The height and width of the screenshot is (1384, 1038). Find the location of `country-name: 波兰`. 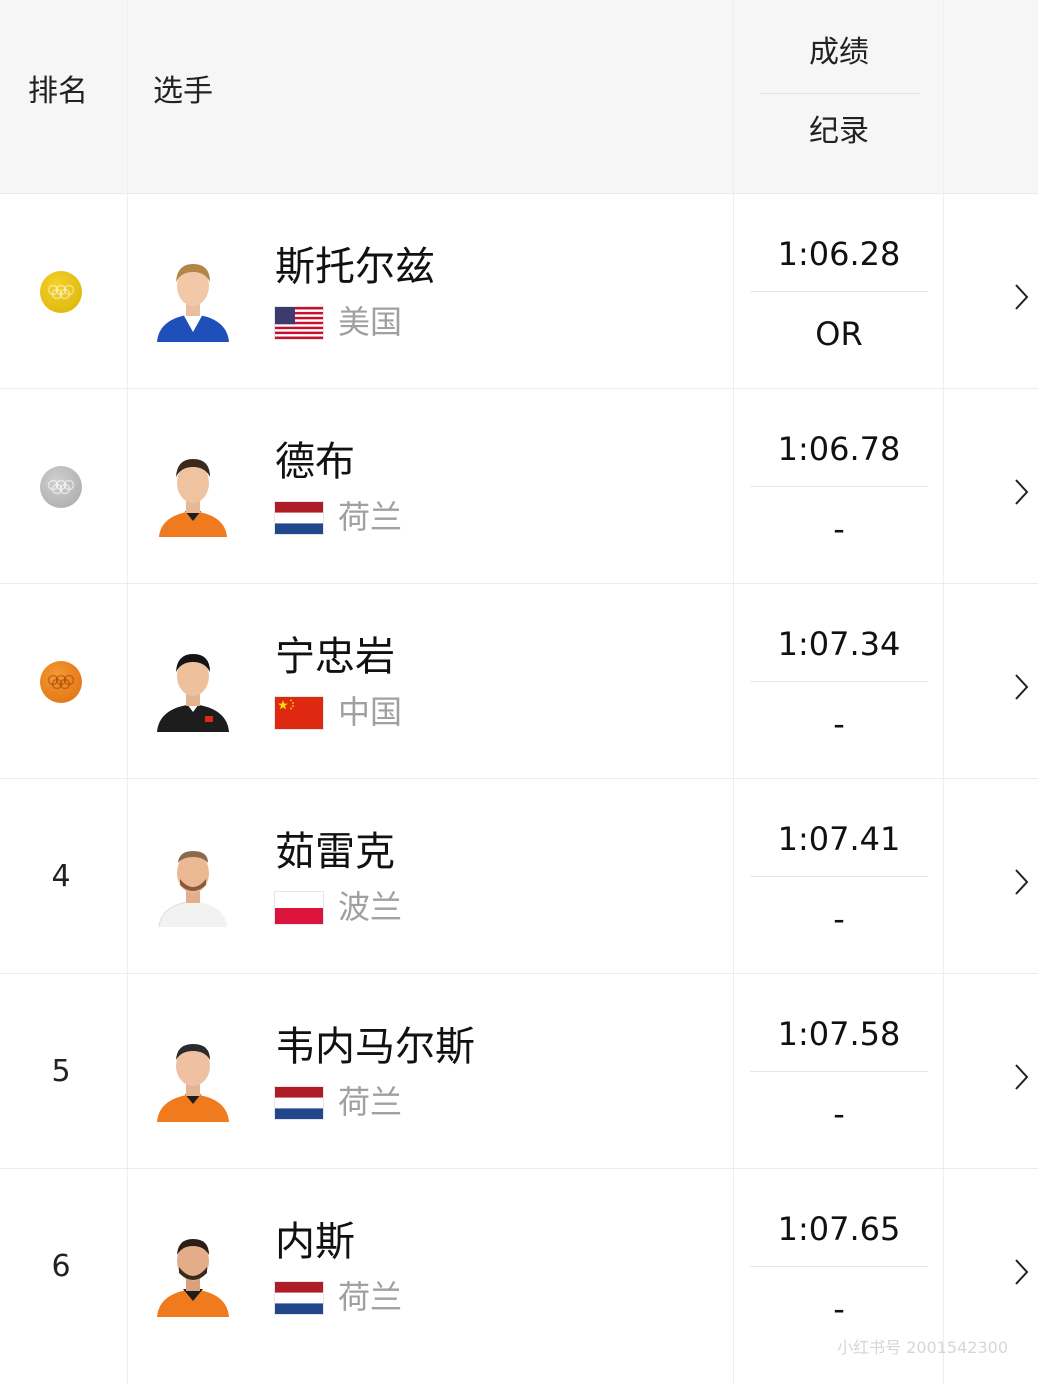

country-name: 波兰 is located at coordinates (370, 907).